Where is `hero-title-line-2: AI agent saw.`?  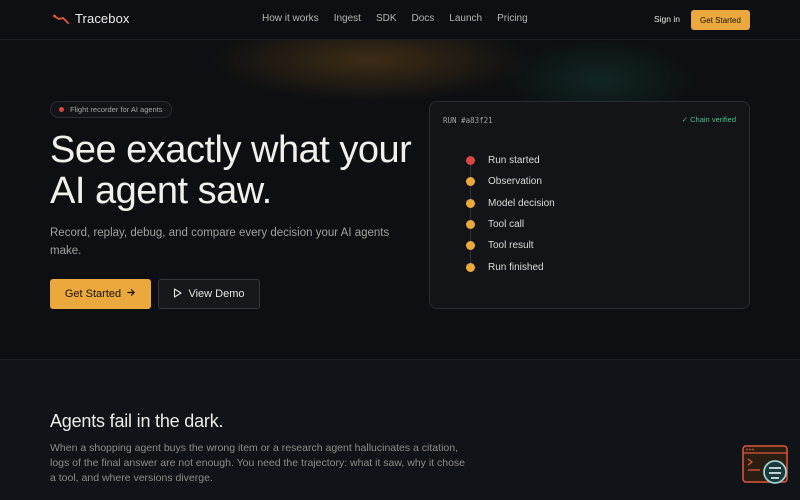 hero-title-line-2: AI agent saw. is located at coordinates (161, 191).